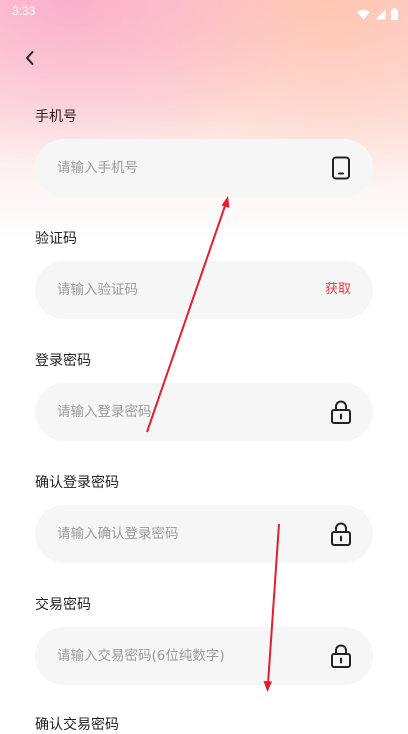  Describe the element at coordinates (204, 12) in the screenshot. I see `status-bar: 3:33` at that location.